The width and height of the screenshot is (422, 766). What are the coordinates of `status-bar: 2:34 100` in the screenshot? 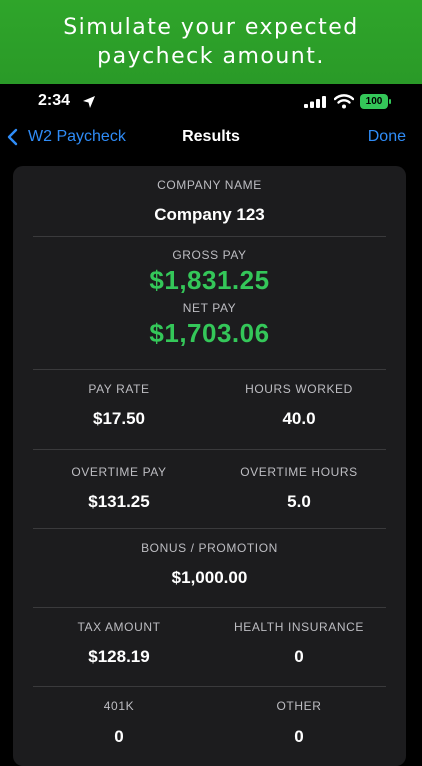 It's located at (211, 102).